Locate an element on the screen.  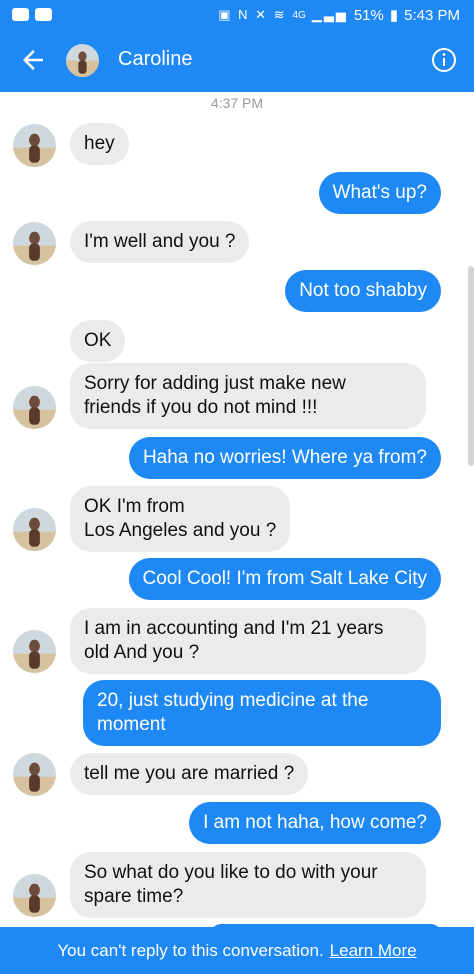
message-text: old And you ? is located at coordinates (142, 652).